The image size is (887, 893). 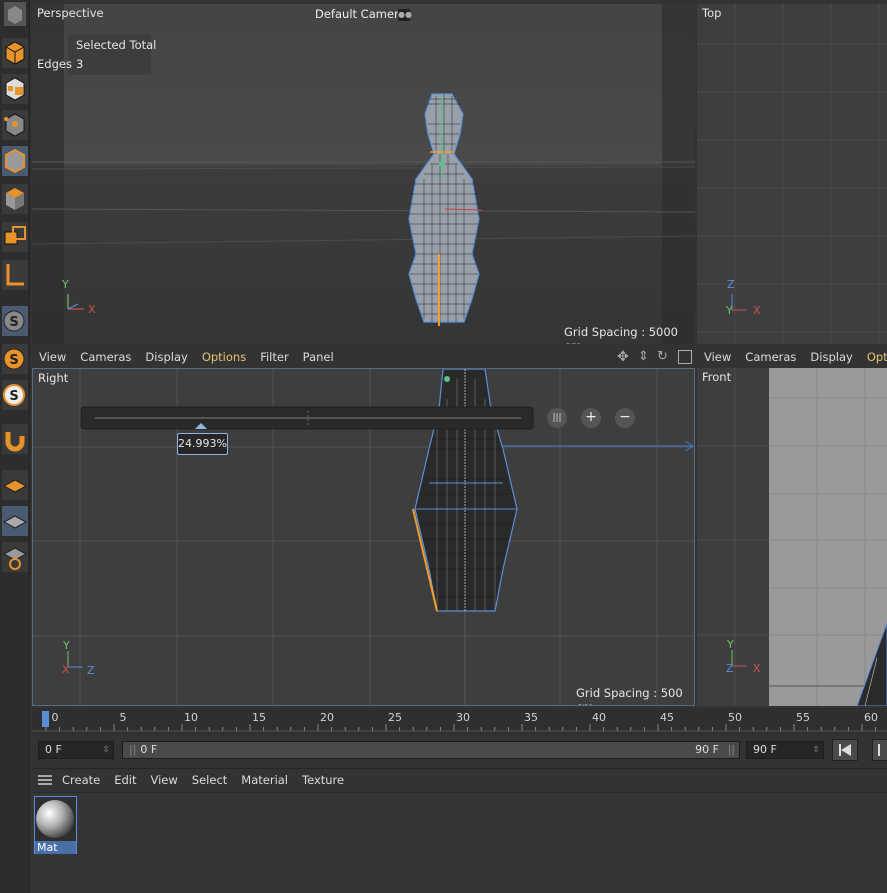 I want to click on slider-options-icon: |||, so click(x=557, y=418).